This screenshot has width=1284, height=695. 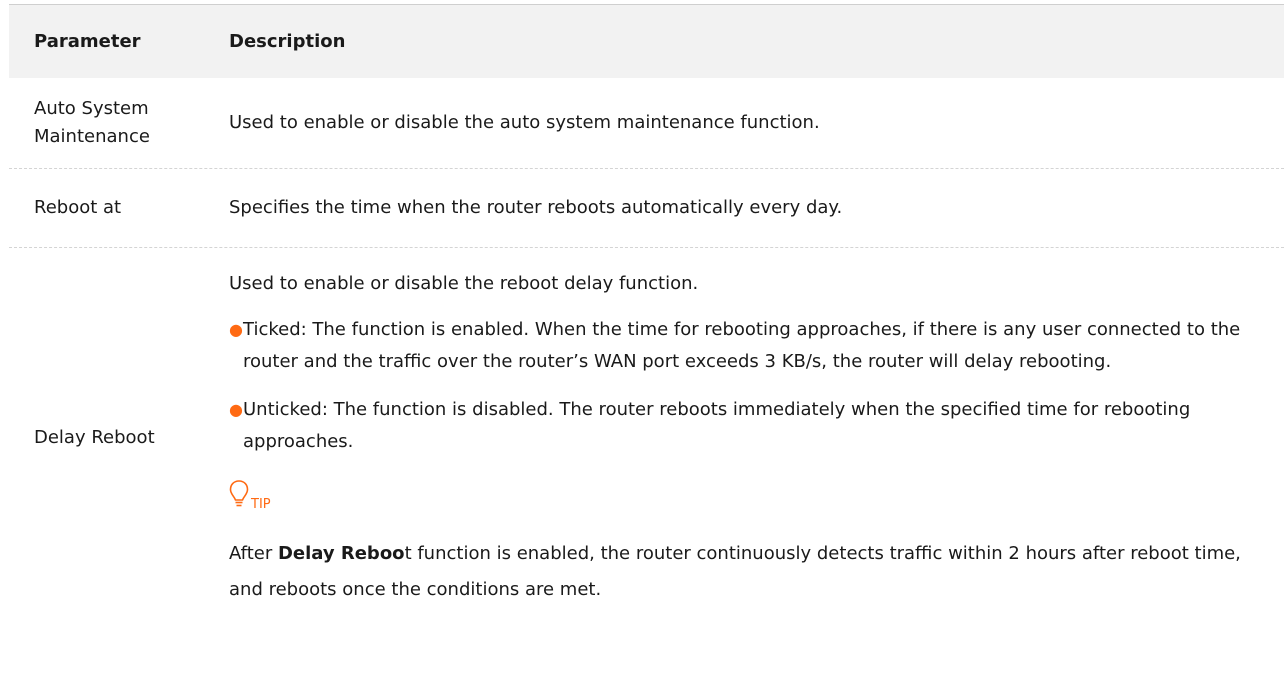 I want to click on param-name: Reboot at, so click(x=78, y=207).